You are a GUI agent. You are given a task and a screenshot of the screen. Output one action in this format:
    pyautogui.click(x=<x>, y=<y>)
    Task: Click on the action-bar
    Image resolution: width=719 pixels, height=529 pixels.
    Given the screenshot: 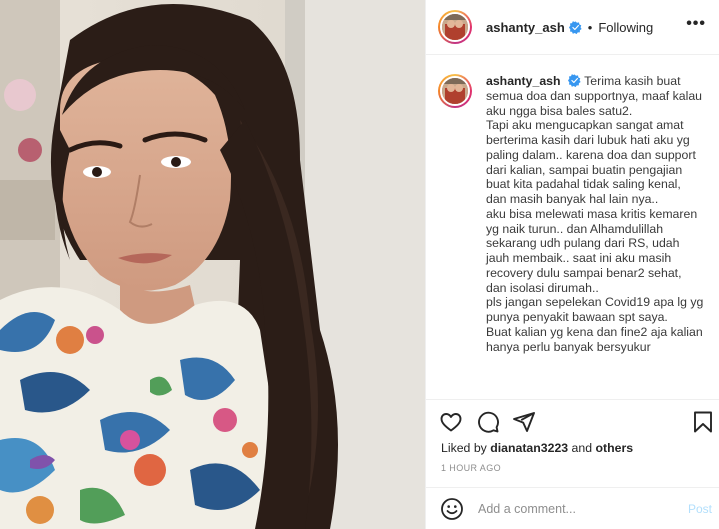 What is the action you would take?
    pyautogui.click(x=572, y=419)
    